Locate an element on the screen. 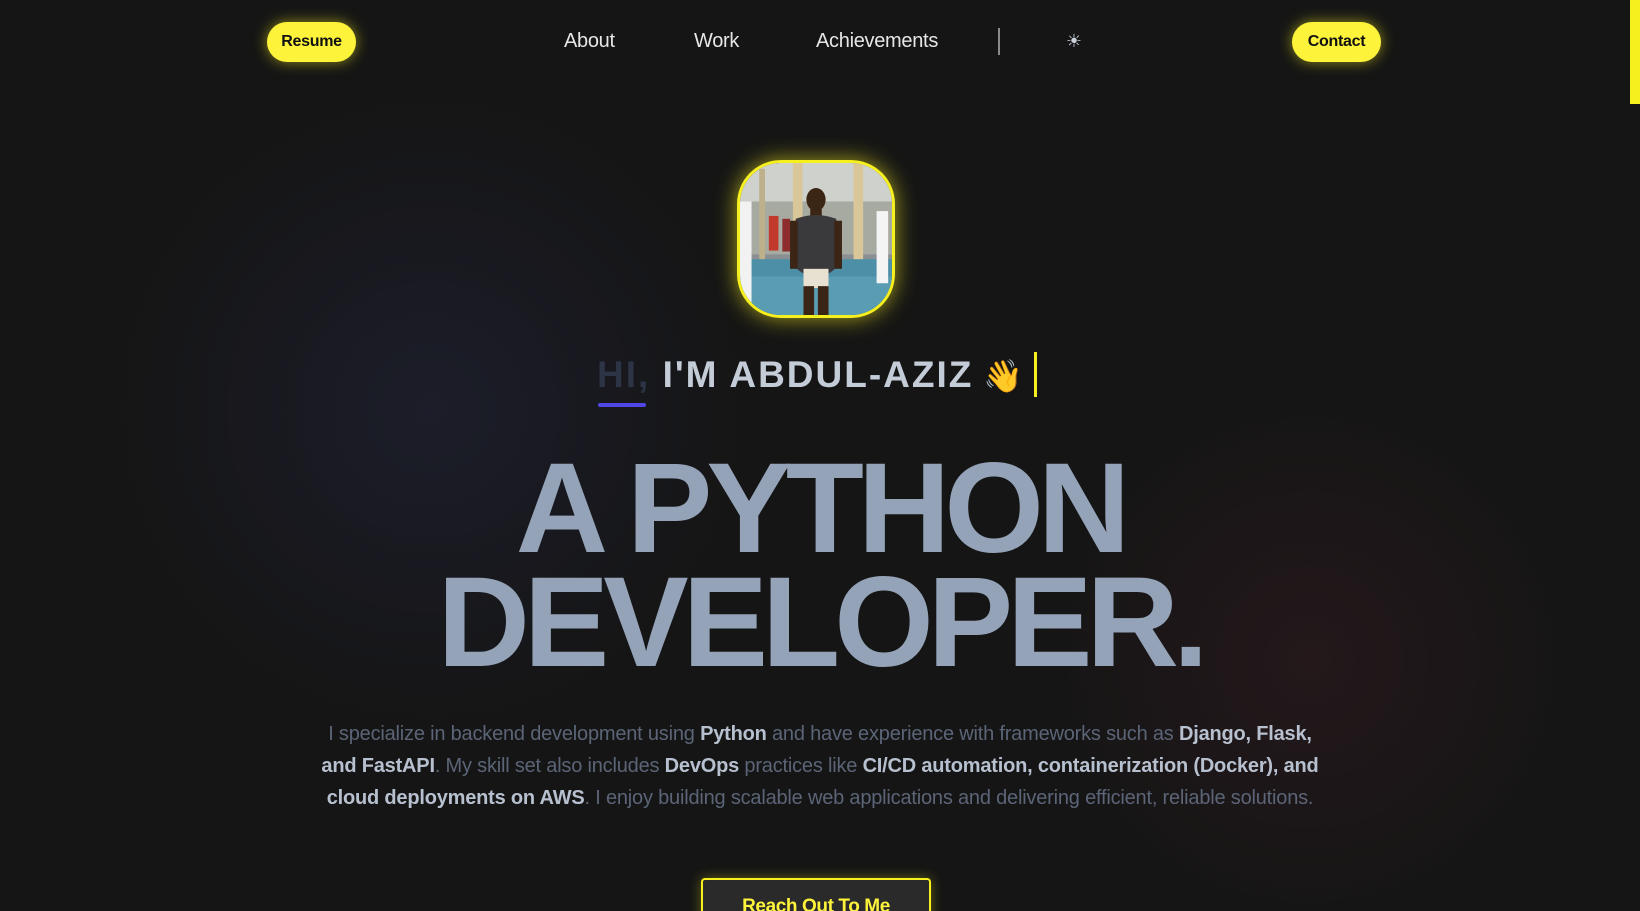 The width and height of the screenshot is (1640, 911). headline-line-2: DEVELOPER. is located at coordinates (822, 622).